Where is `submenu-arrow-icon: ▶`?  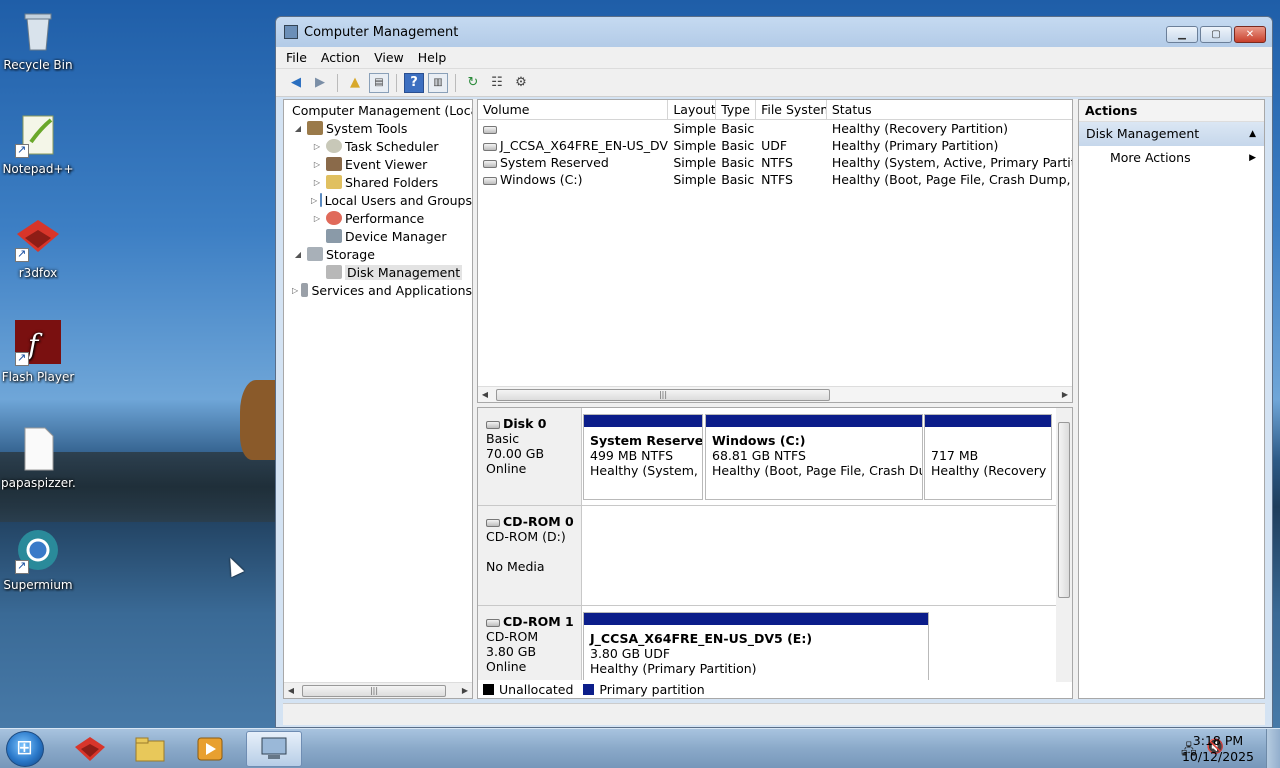 submenu-arrow-icon: ▶ is located at coordinates (1252, 158).